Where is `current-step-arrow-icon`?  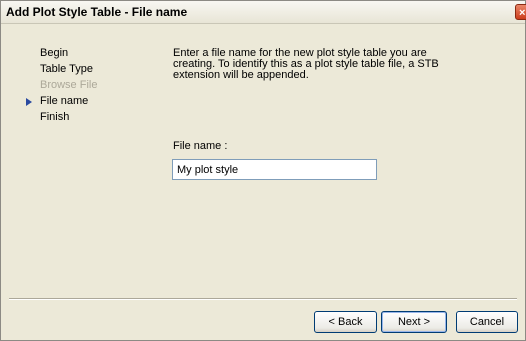
current-step-arrow-icon is located at coordinates (29, 102).